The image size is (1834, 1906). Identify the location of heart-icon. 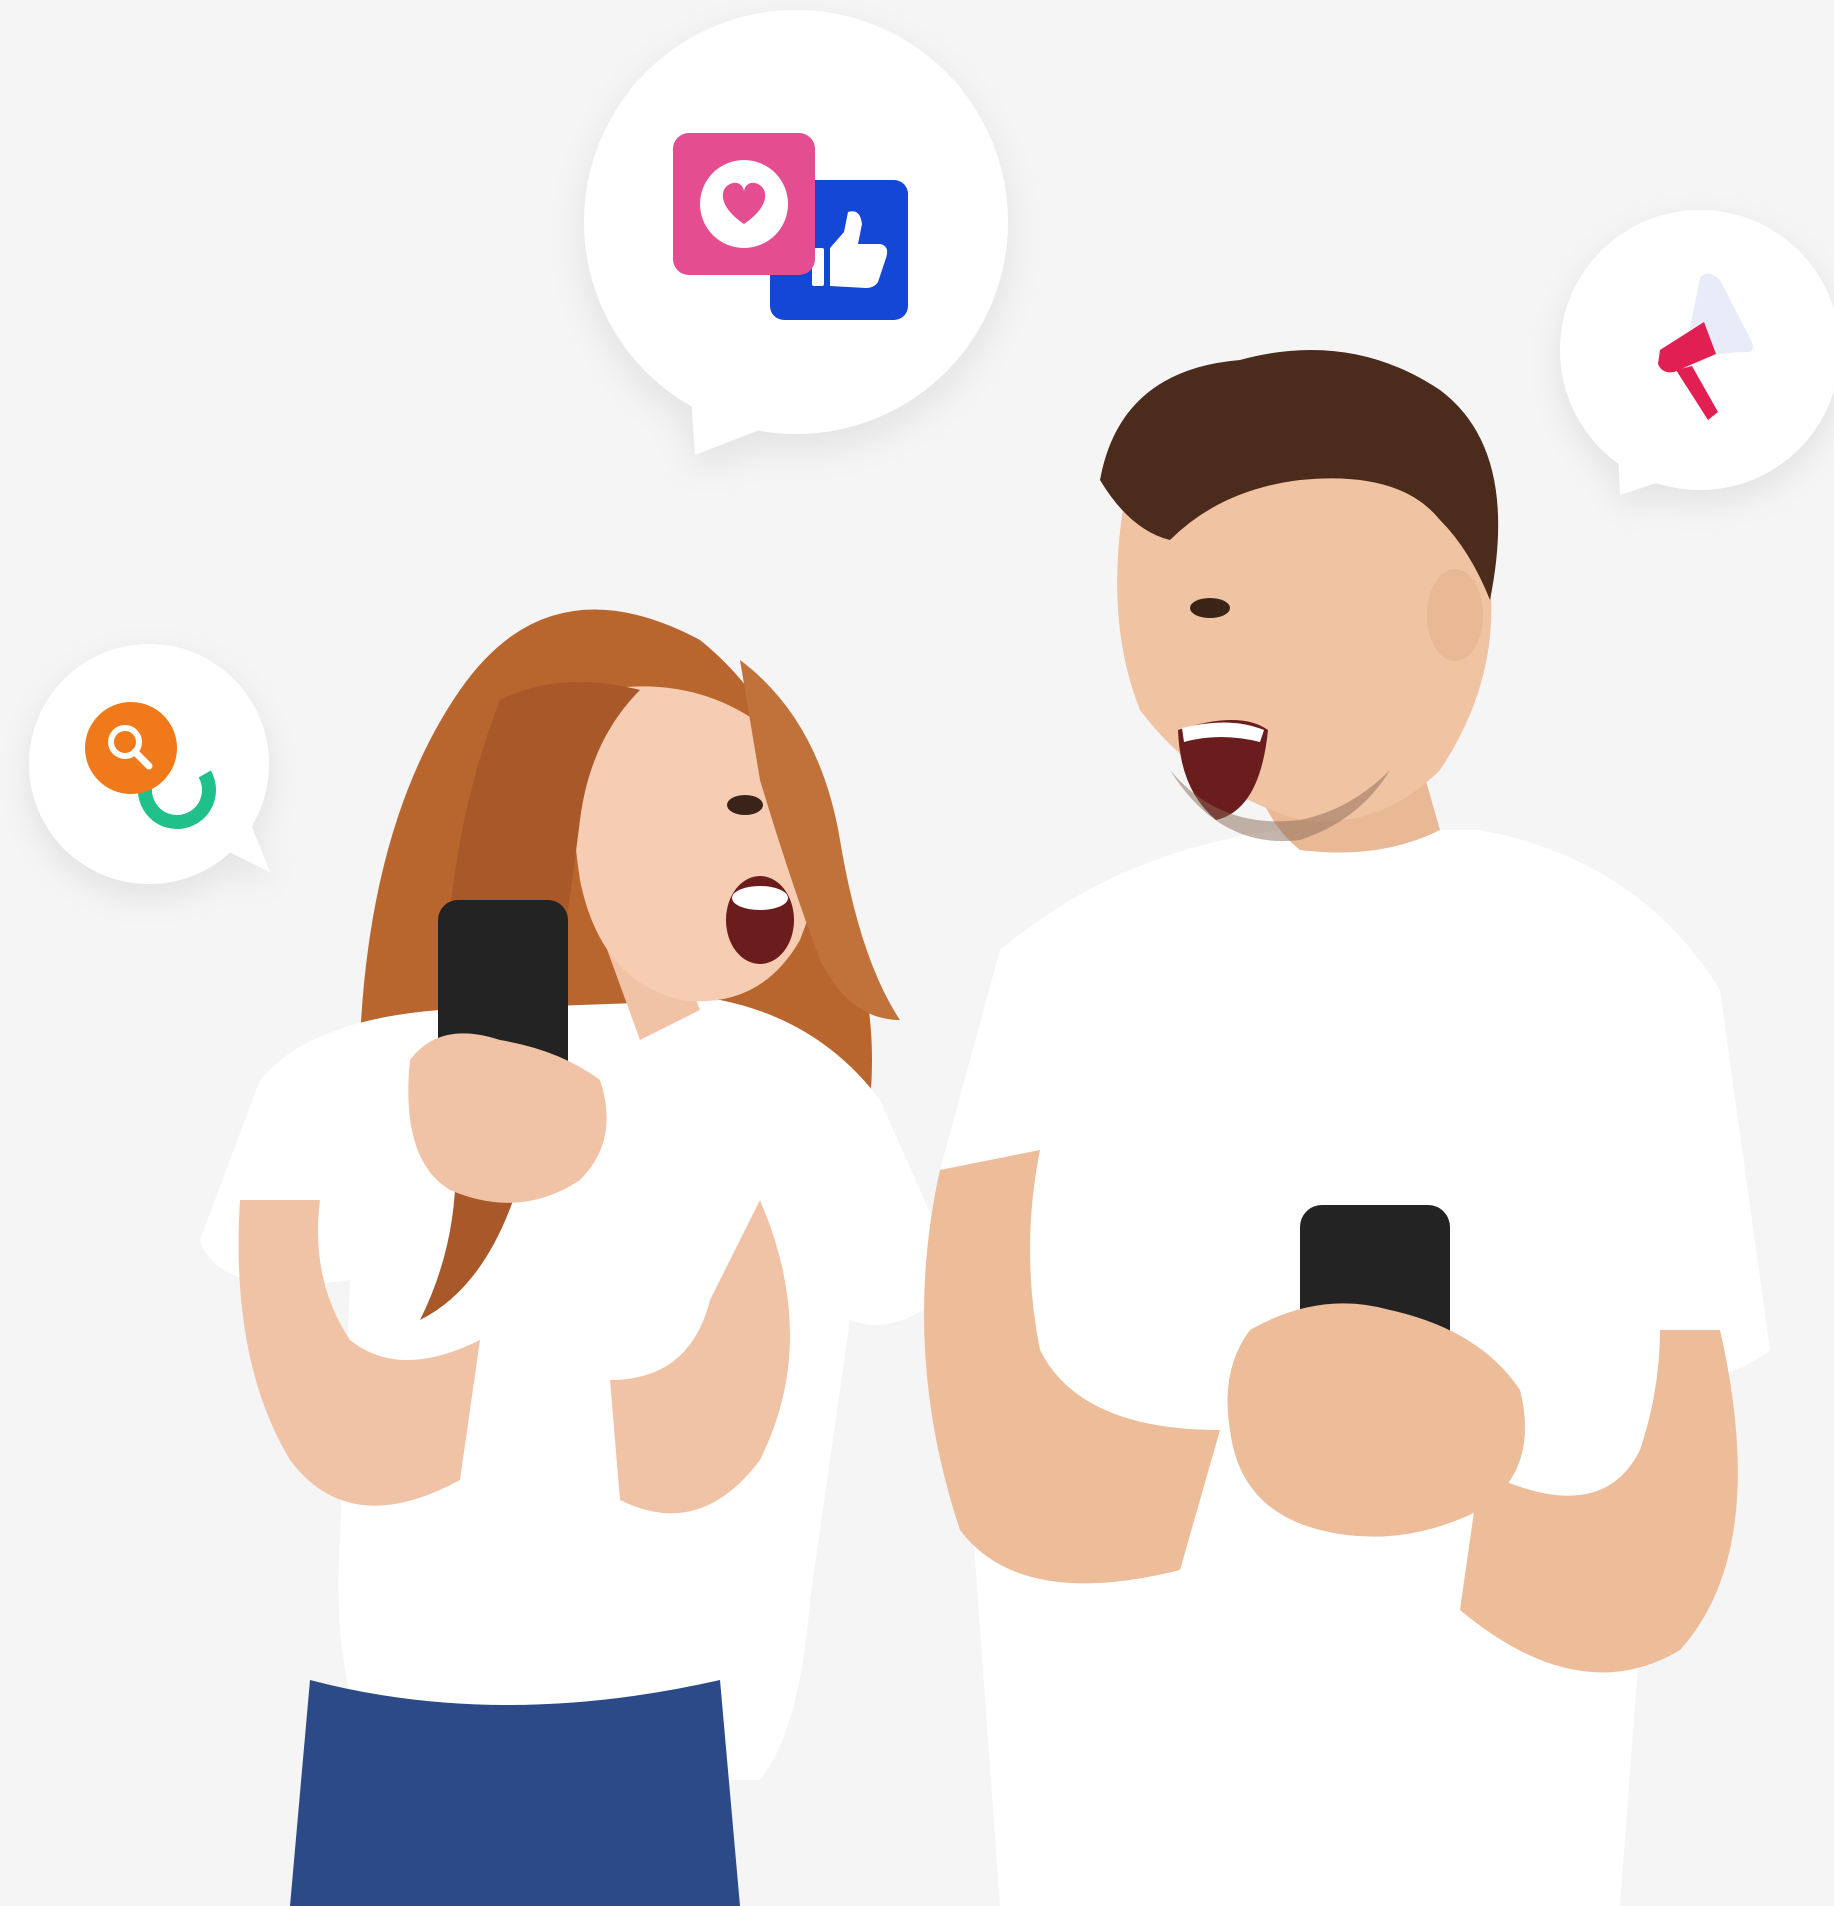
(744, 204).